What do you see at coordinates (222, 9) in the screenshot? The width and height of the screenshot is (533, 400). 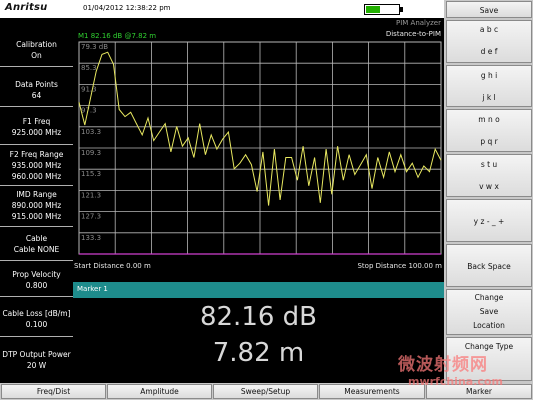 I see `status-bar: Anritsu 01/04/2012 12:38:22 pm` at bounding box center [222, 9].